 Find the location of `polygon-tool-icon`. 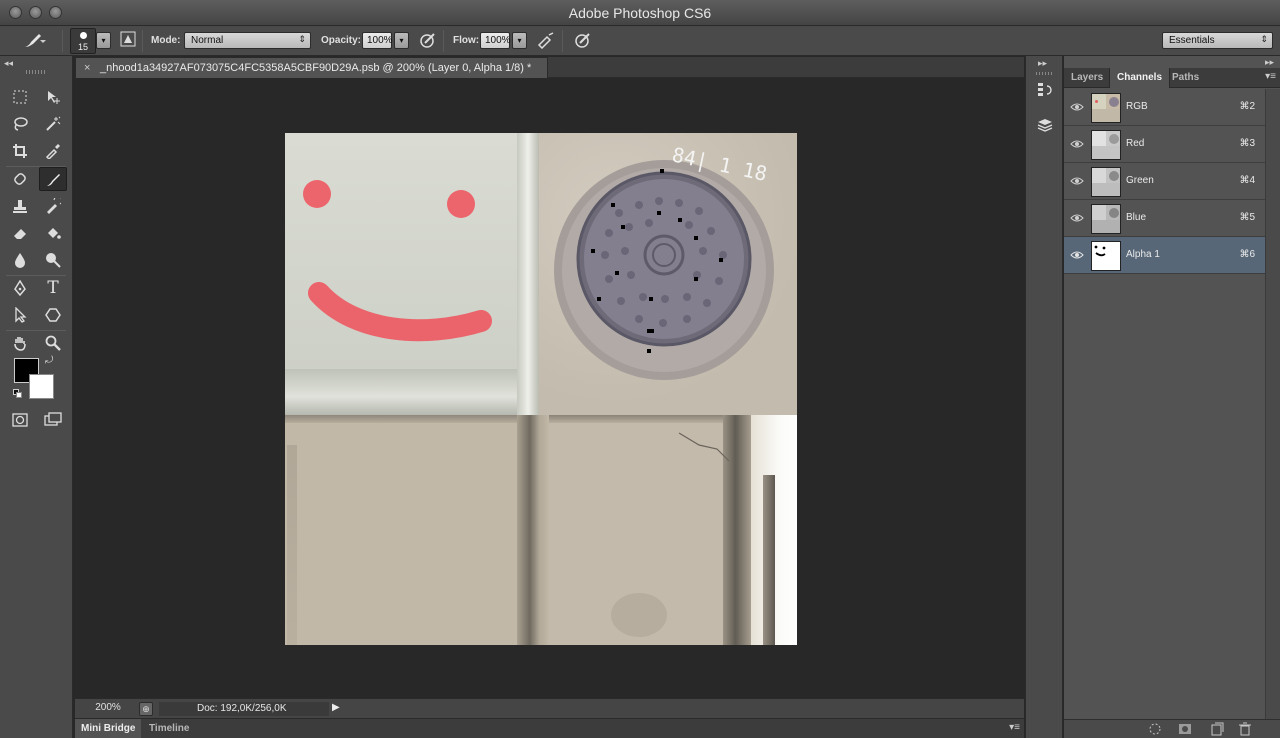

polygon-tool-icon is located at coordinates (53, 315).